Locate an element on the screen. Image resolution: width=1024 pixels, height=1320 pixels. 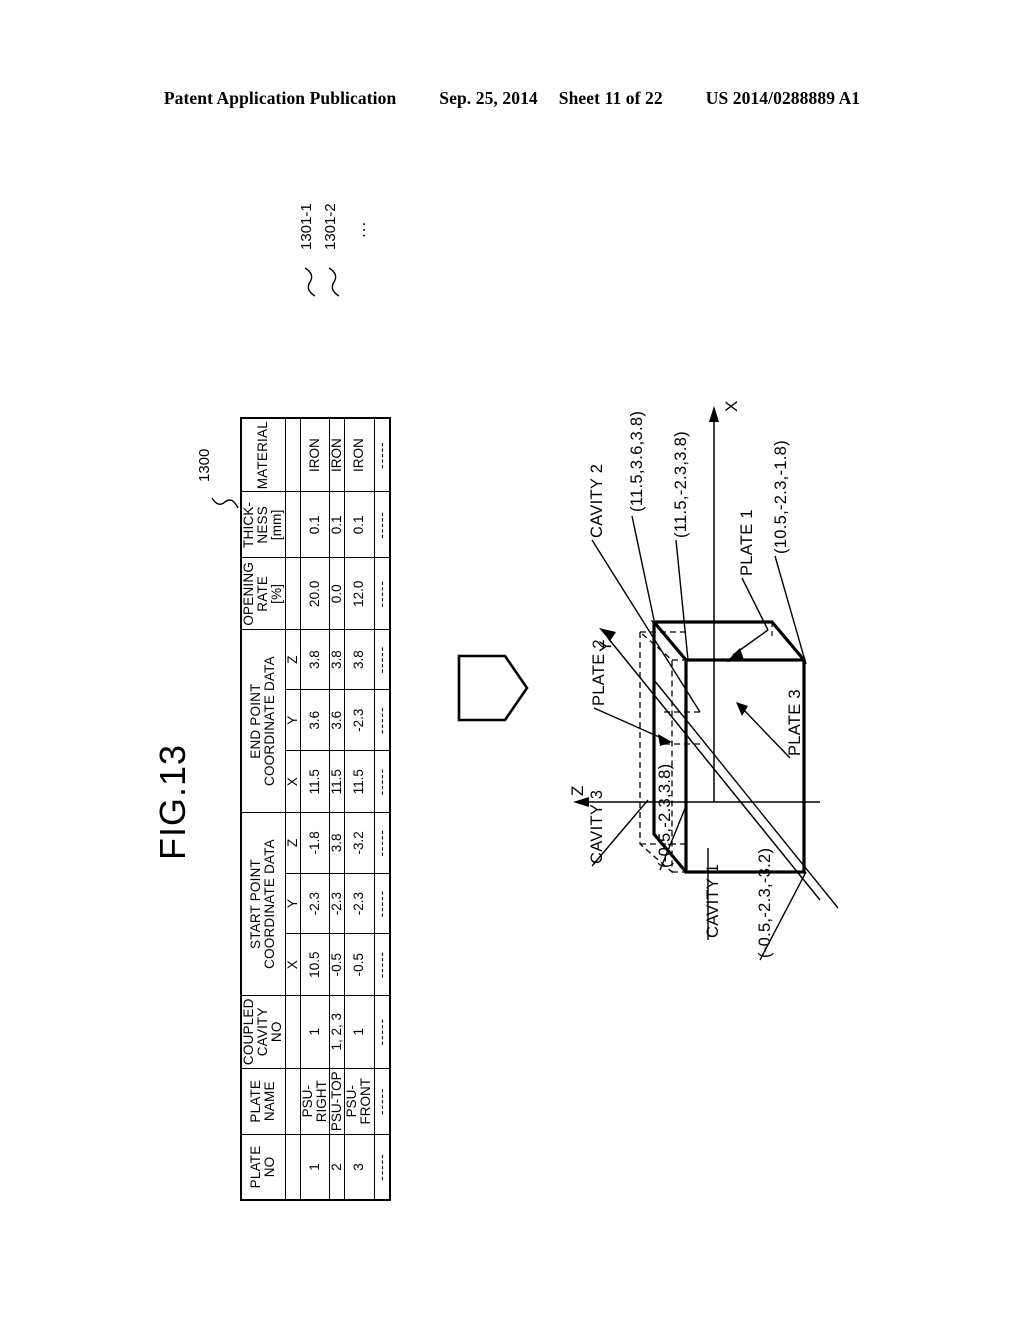
col-header-coupled-cavity-no: COUPLED CAVITY NO is located at coordinates (263, 1032).